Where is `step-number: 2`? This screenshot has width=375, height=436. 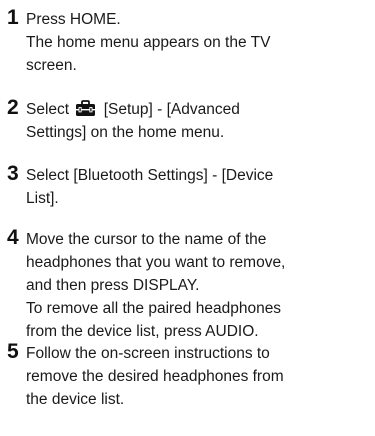 step-number: 2 is located at coordinates (13, 107).